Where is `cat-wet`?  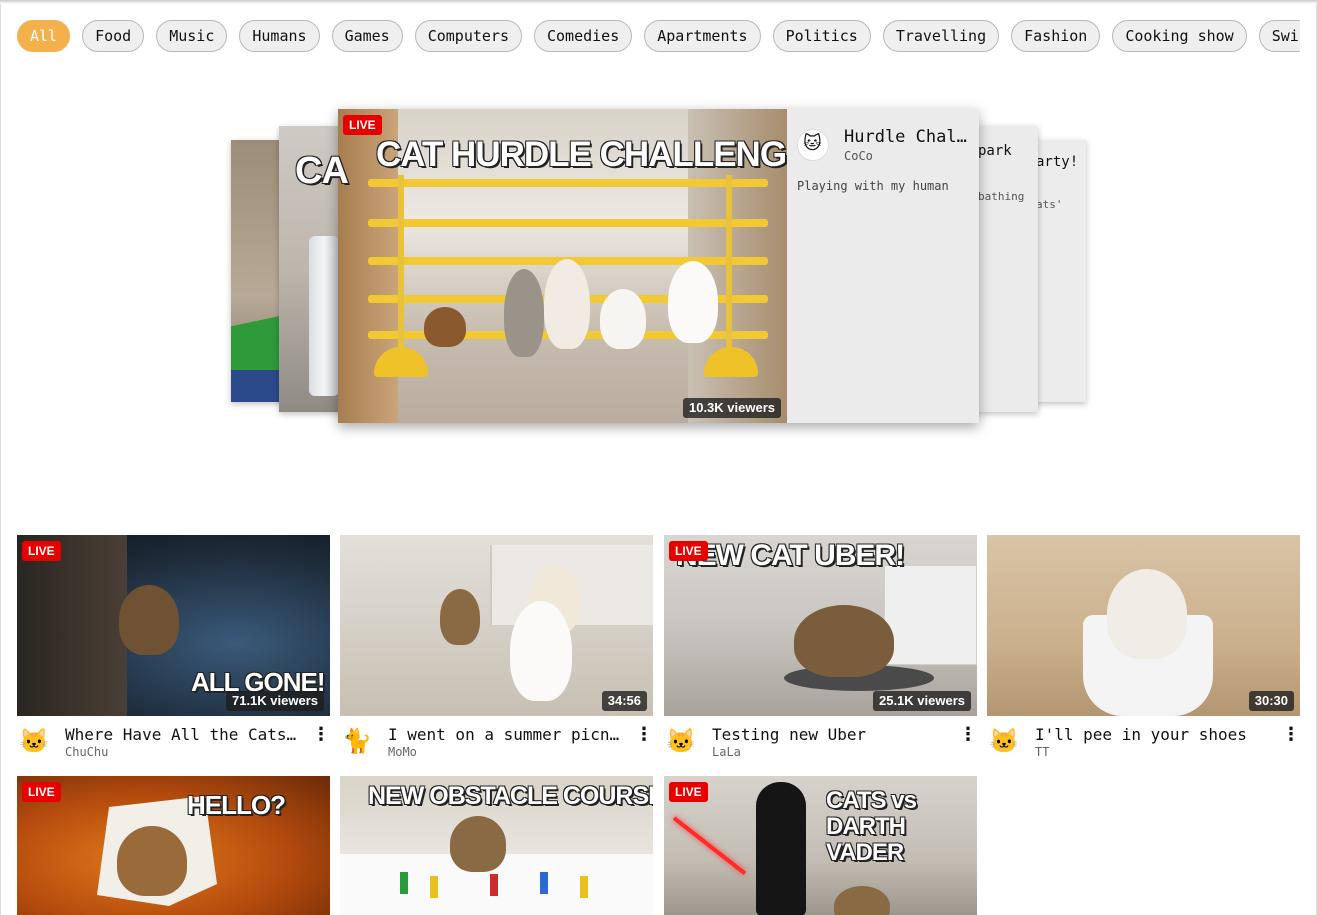 cat-wet is located at coordinates (1147, 614).